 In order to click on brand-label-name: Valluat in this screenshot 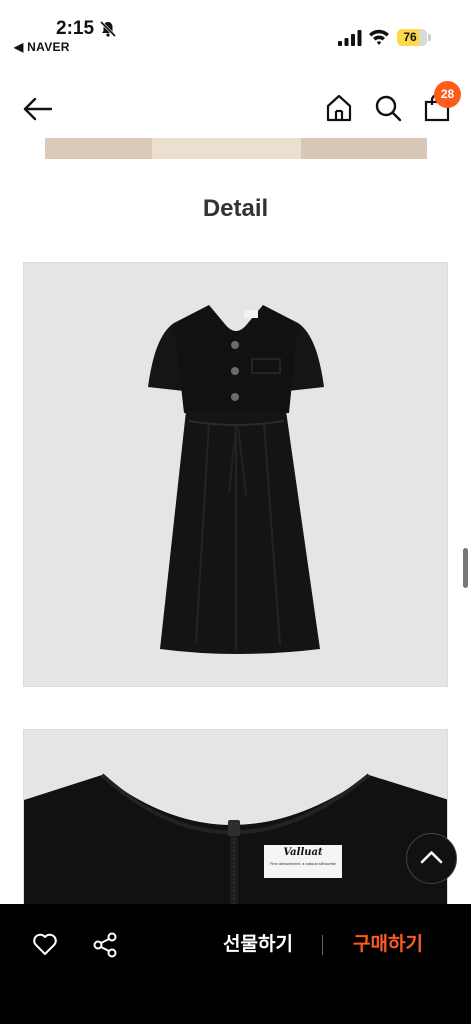, I will do `click(303, 852)`.